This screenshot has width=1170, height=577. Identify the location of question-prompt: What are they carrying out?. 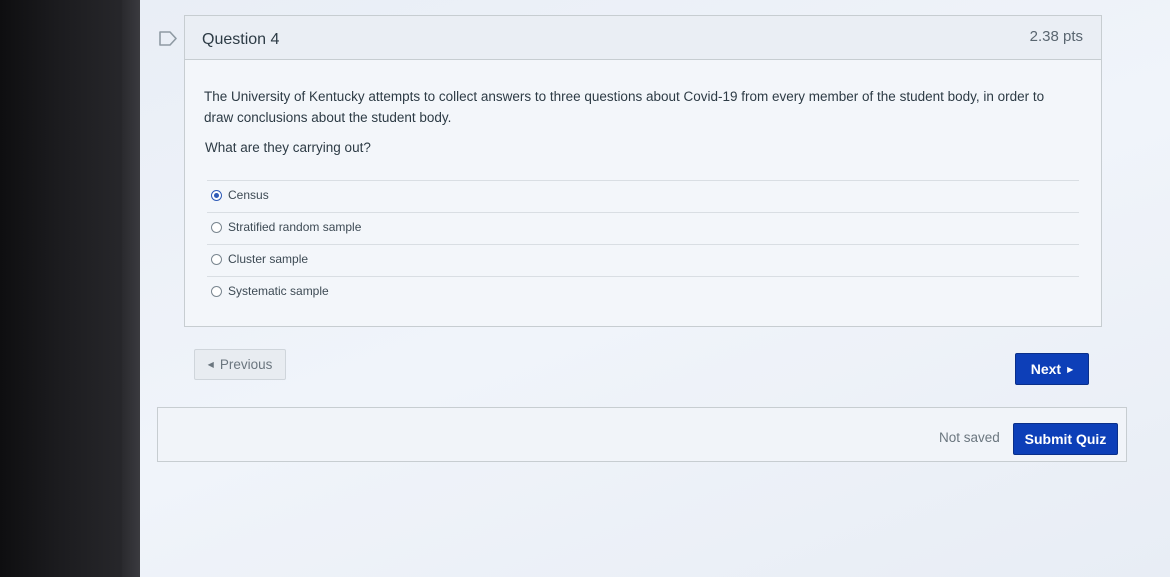
(288, 147).